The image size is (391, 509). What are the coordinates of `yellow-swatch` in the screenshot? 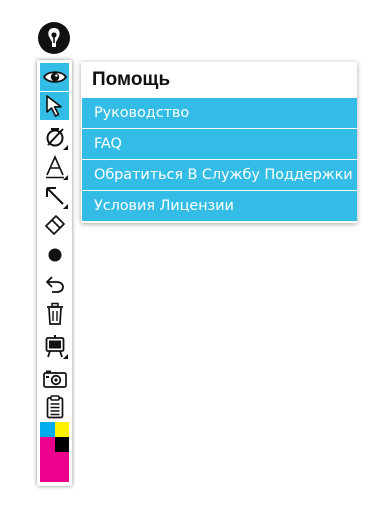 It's located at (62, 429).